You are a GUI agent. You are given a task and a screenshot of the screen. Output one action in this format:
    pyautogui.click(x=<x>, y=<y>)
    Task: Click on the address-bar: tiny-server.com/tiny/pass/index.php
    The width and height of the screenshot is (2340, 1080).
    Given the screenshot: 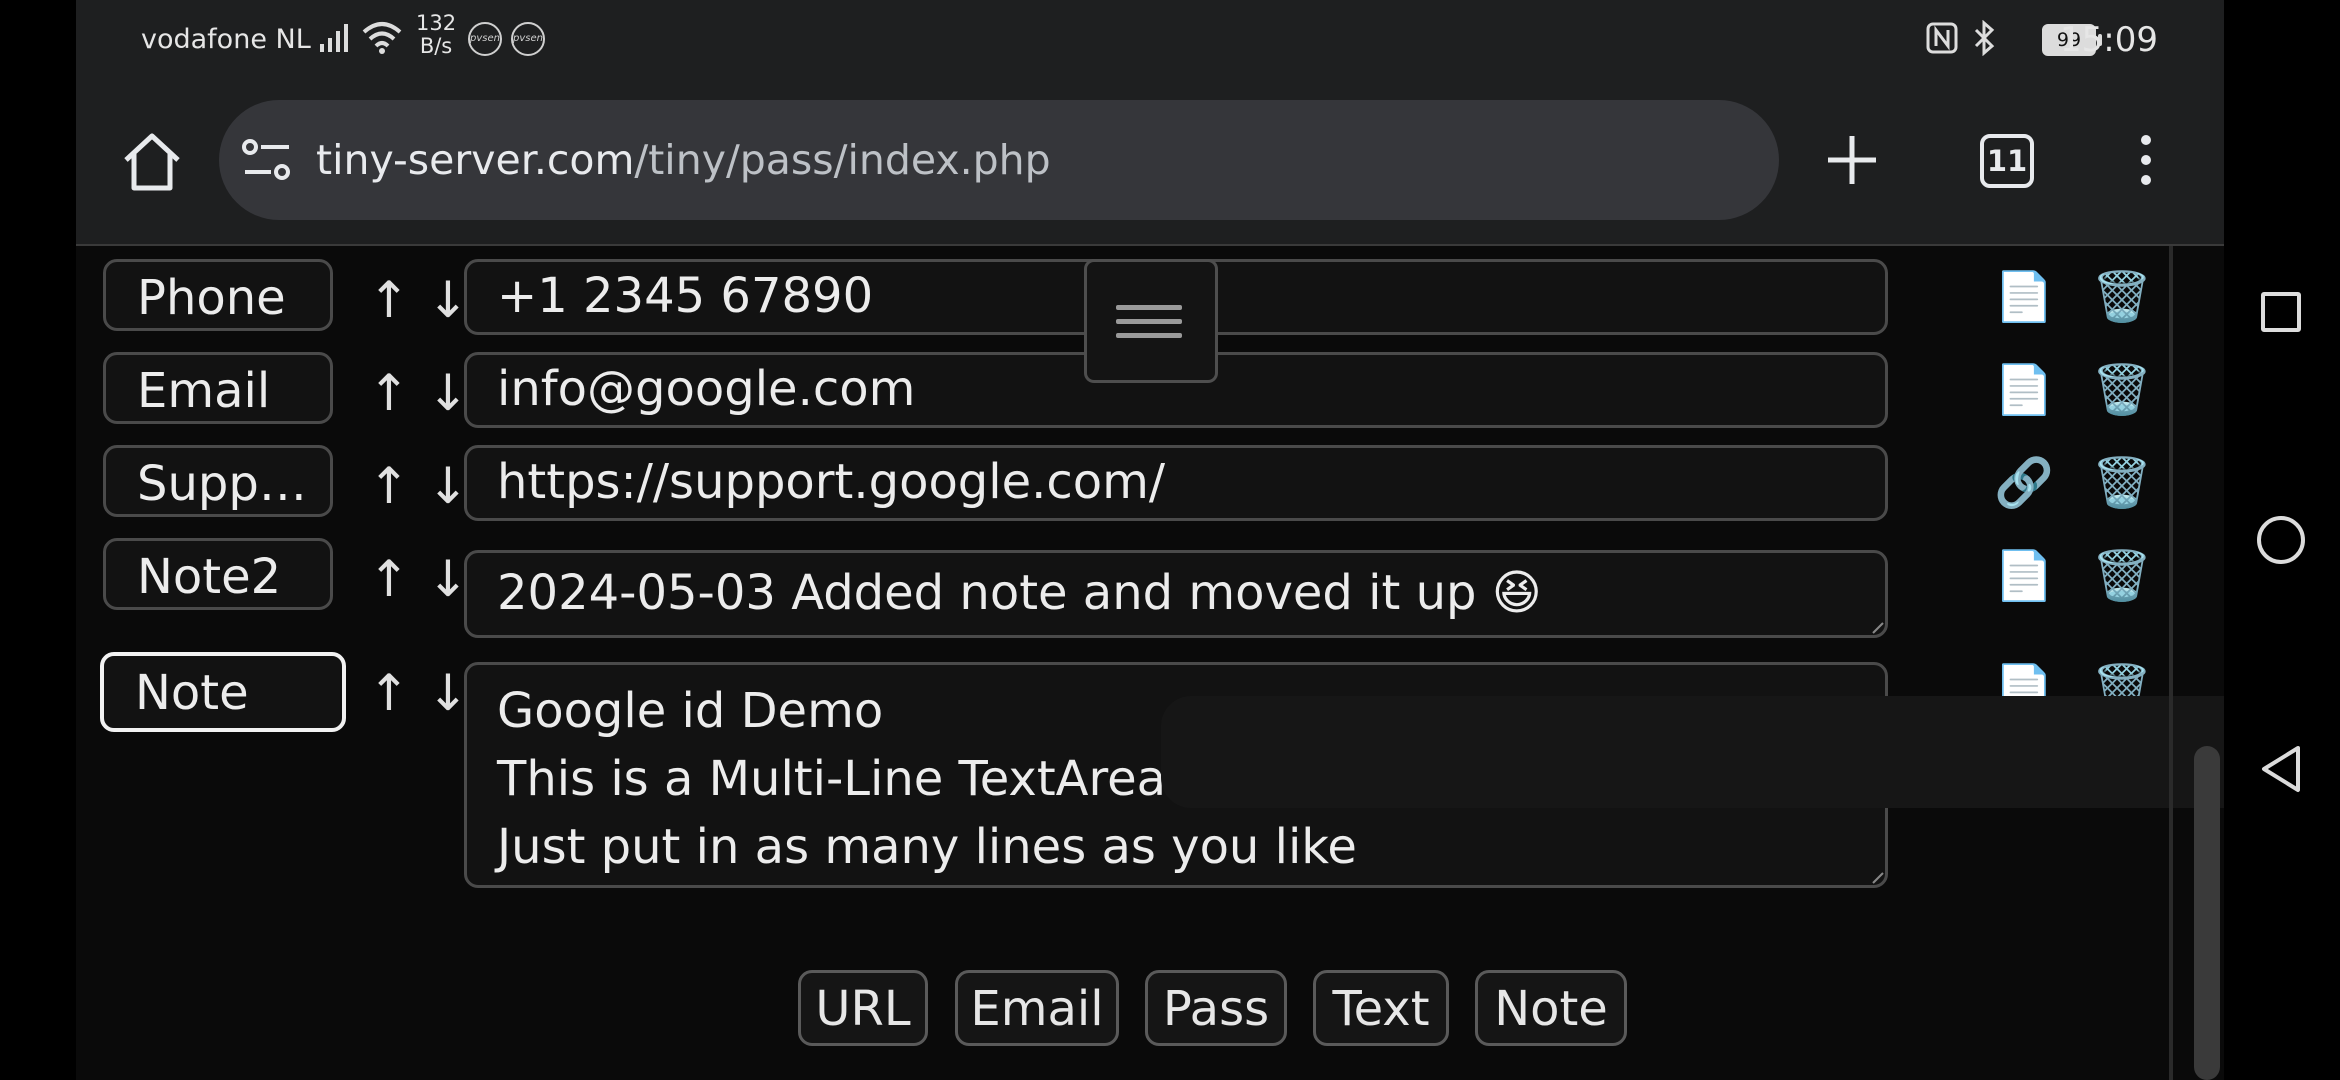 What is the action you would take?
    pyautogui.click(x=999, y=160)
    